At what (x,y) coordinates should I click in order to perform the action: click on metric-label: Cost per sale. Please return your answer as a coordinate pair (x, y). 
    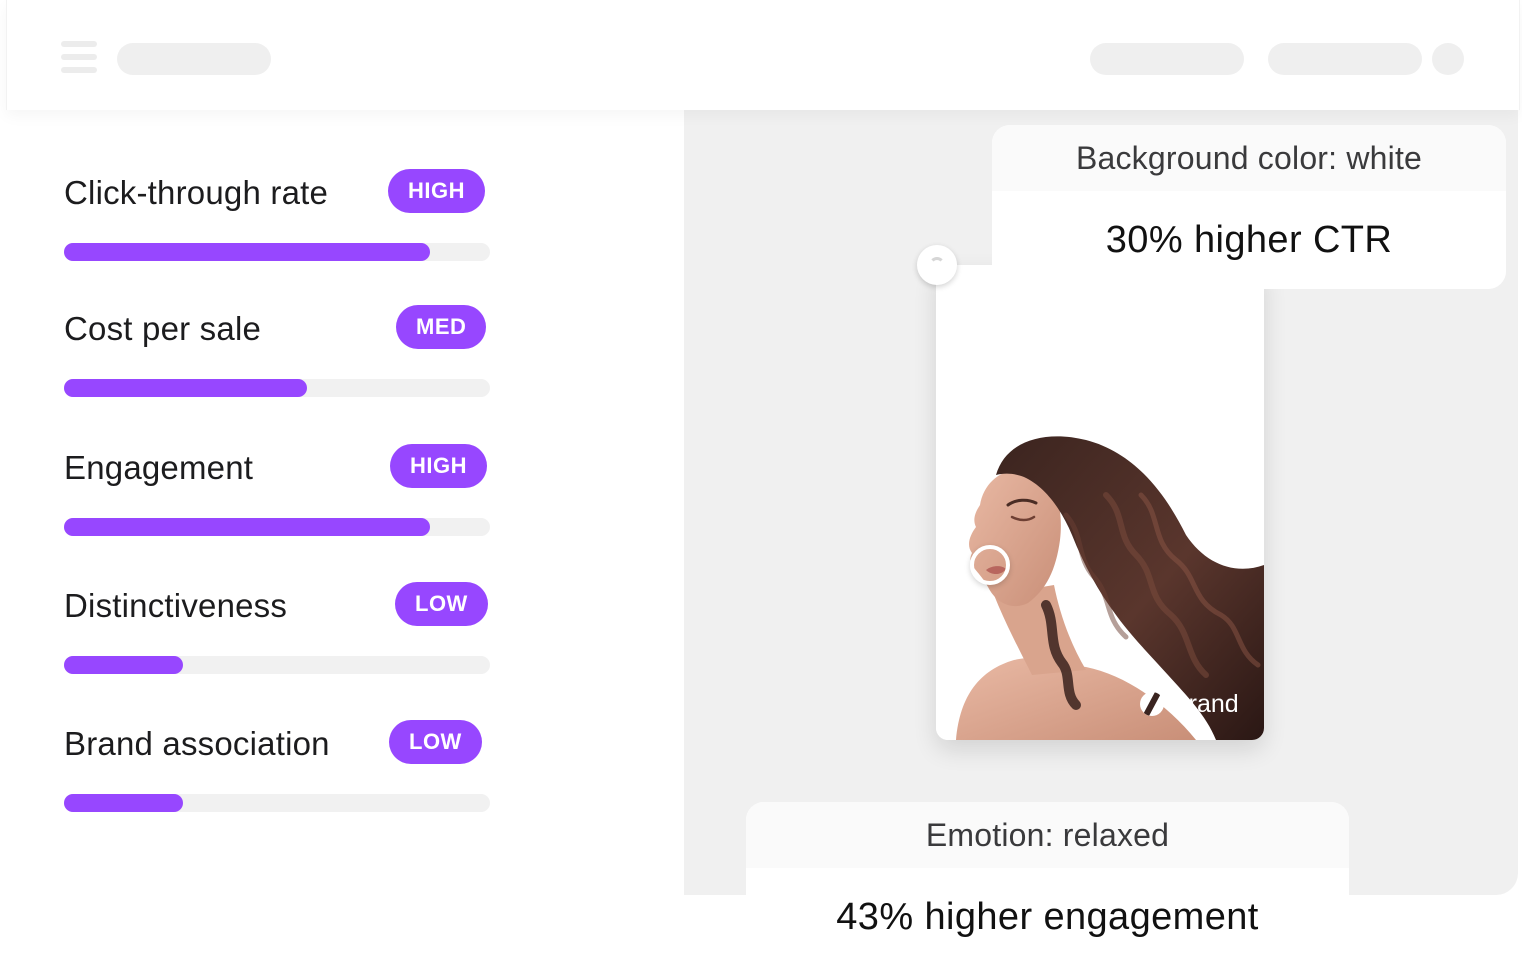
    Looking at the image, I should click on (163, 328).